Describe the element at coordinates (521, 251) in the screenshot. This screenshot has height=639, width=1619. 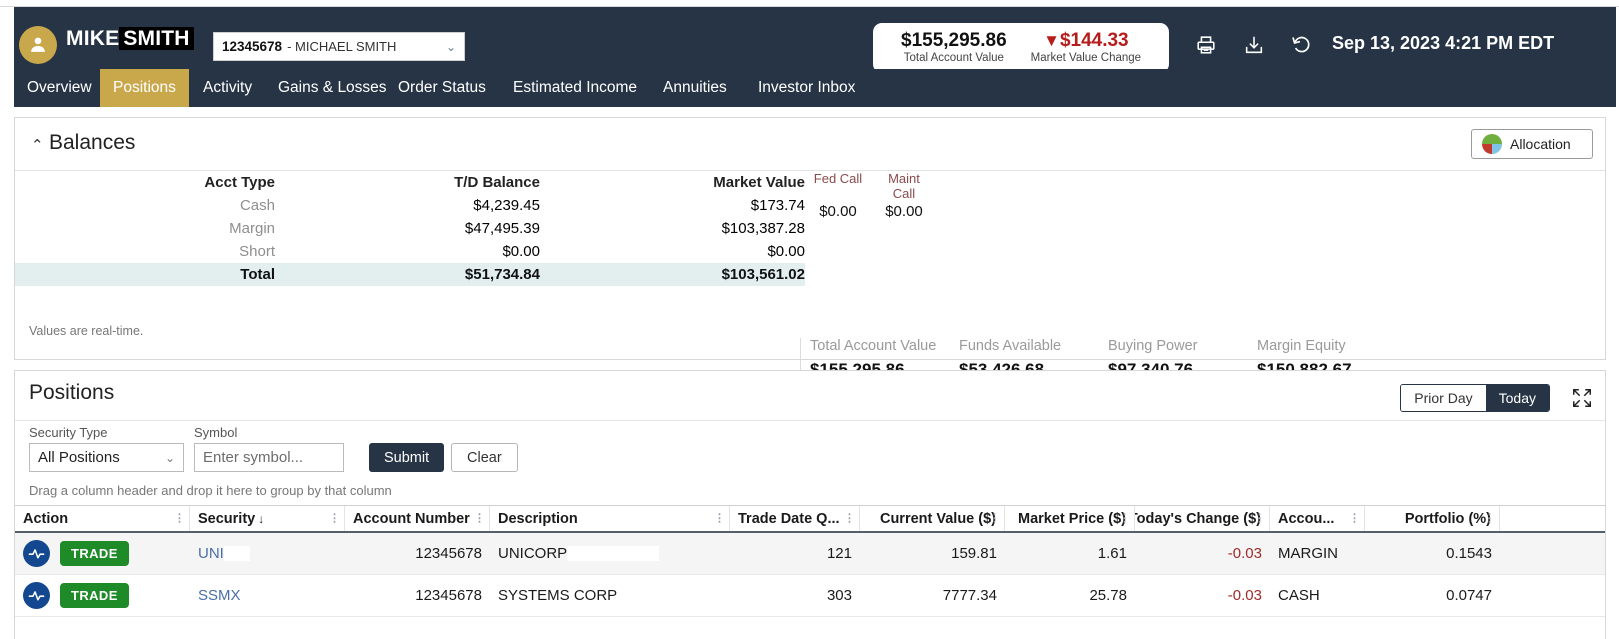
I see `row-short-td: $0.00` at that location.